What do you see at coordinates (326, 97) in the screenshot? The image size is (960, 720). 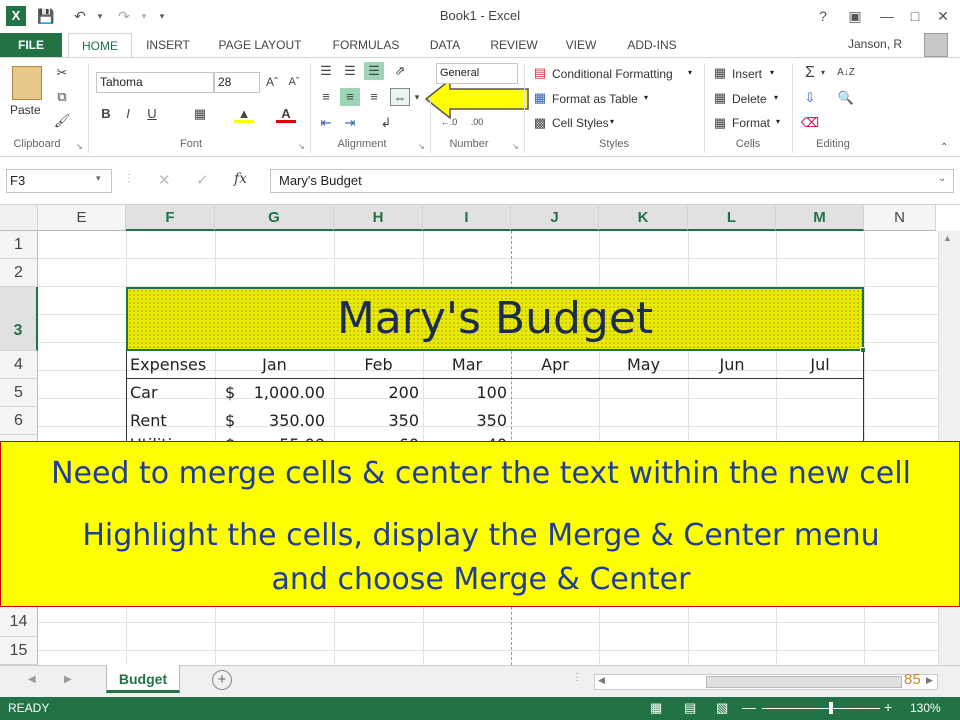 I see `align-left-icon: ≡` at bounding box center [326, 97].